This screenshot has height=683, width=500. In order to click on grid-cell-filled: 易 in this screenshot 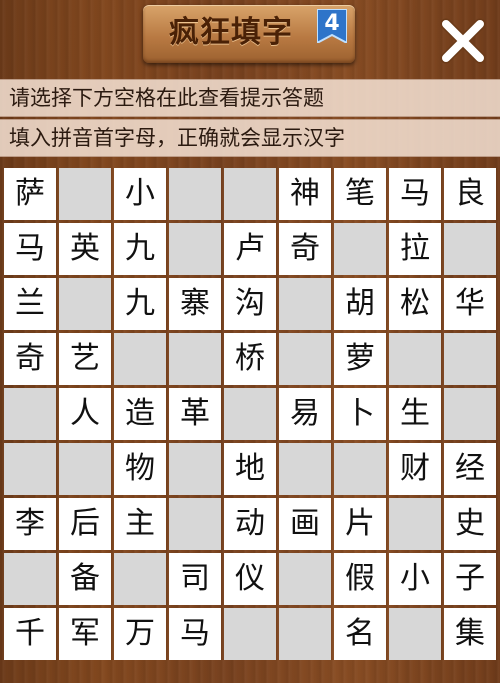, I will do `click(305, 414)`.